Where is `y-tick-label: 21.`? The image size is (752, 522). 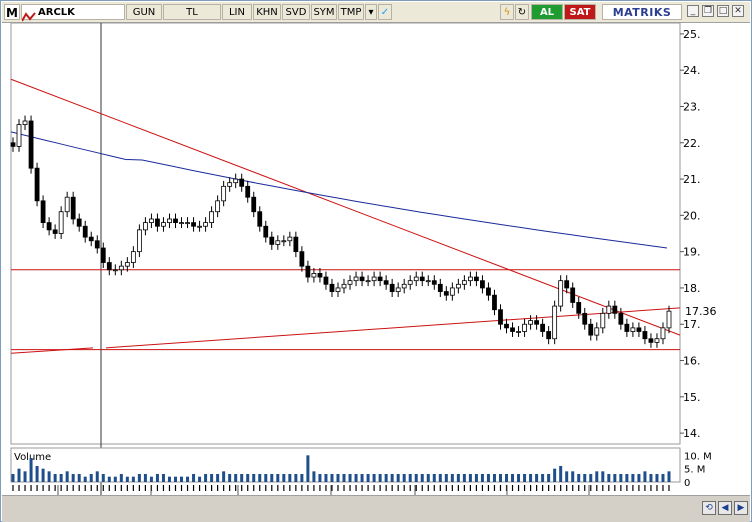
y-tick-label: 21. is located at coordinates (692, 179).